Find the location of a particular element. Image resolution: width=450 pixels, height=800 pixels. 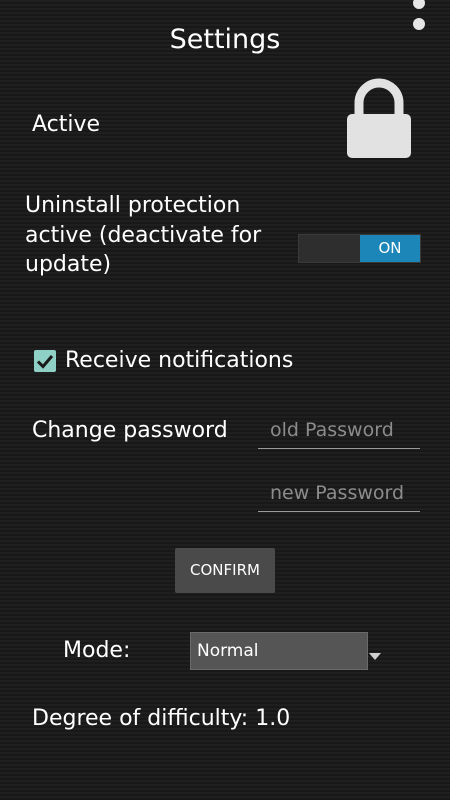

mode-label: Mode: is located at coordinates (97, 650).